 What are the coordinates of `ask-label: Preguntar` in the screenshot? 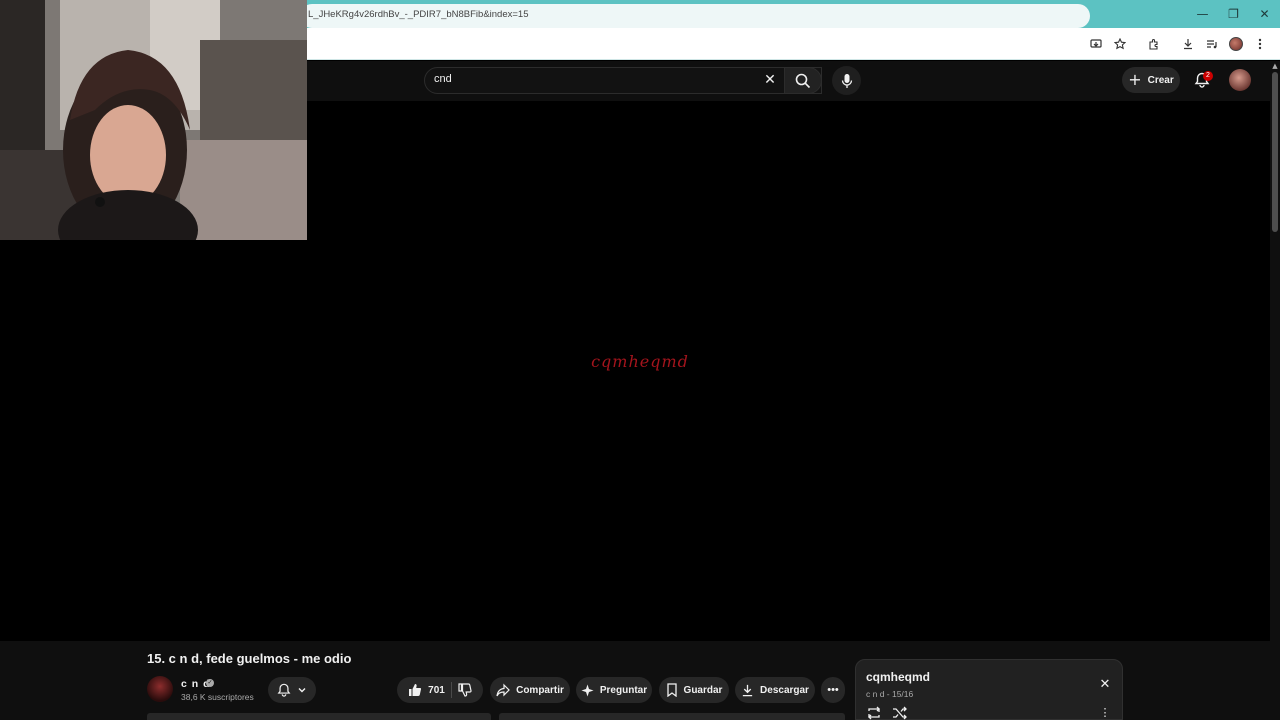 It's located at (623, 690).